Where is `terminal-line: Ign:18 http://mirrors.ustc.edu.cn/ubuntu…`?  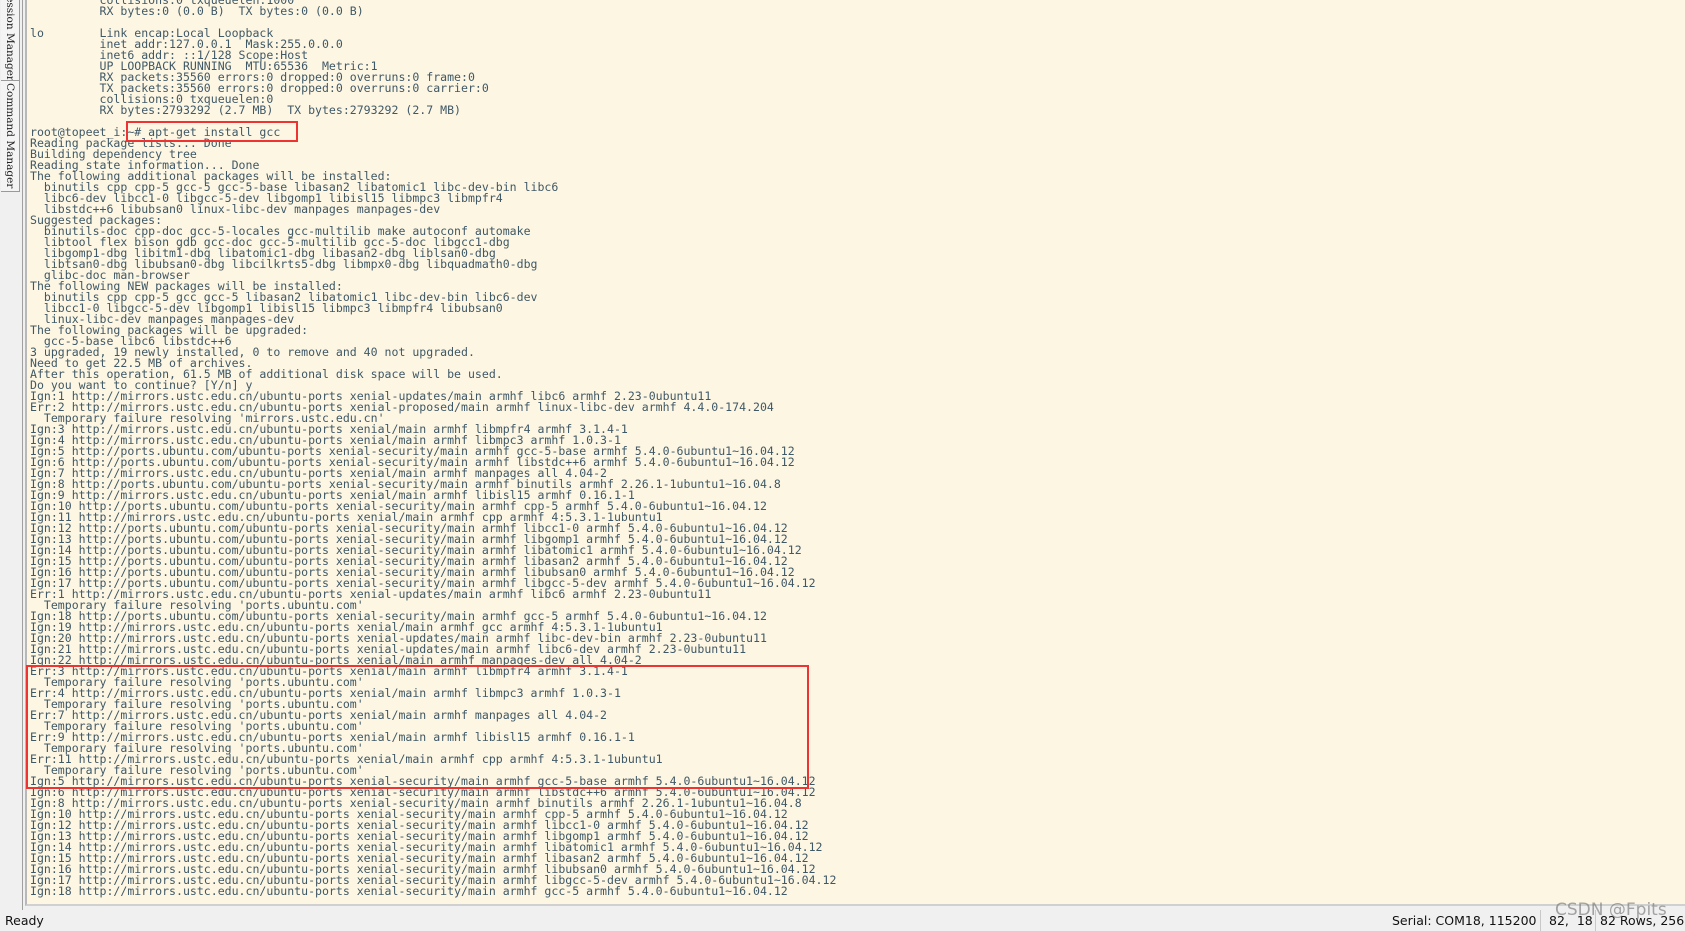 terminal-line: Ign:18 http://mirrors.ustc.edu.cn/ubuntu… is located at coordinates (409, 891).